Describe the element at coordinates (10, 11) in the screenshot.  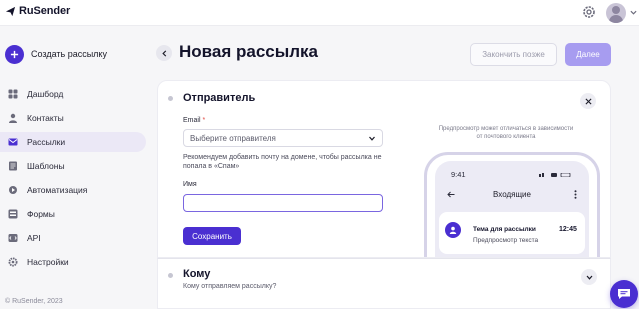
I see `send-icon` at that location.